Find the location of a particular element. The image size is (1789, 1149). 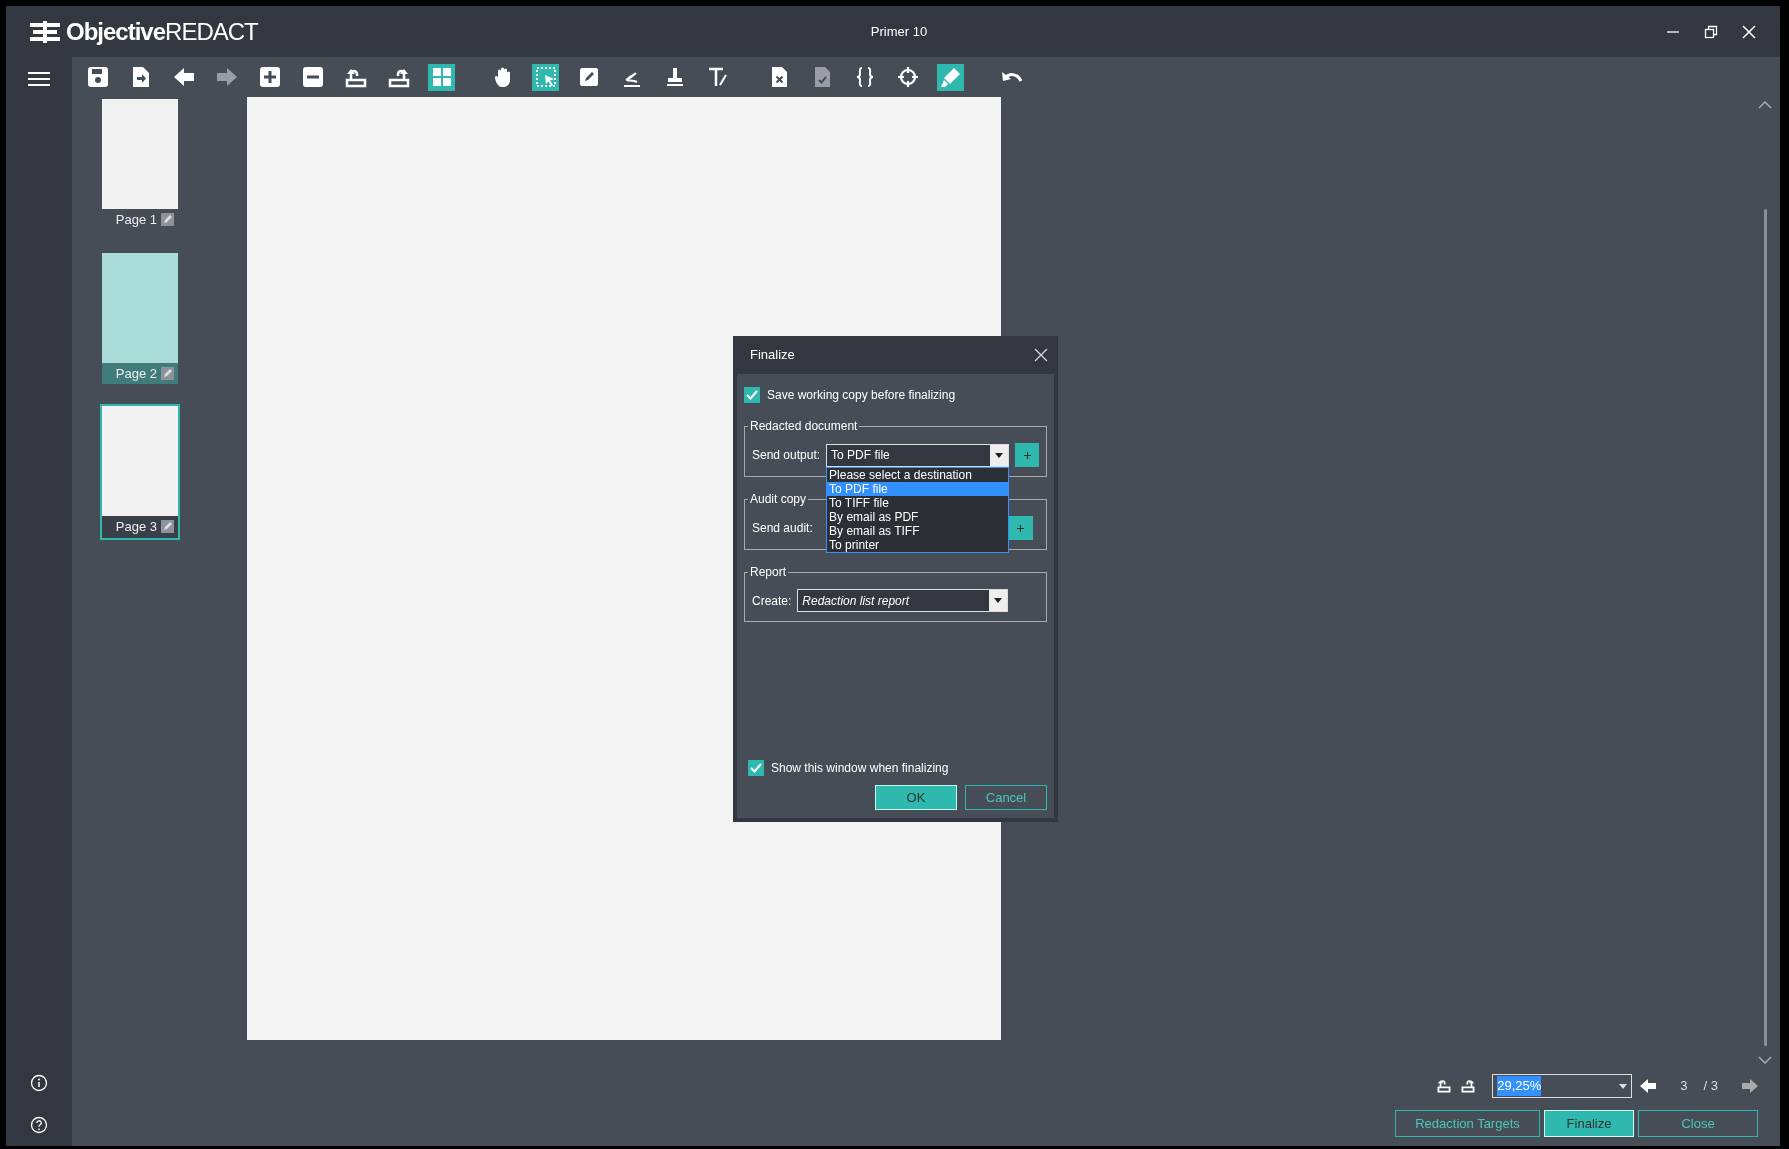

logo-icon is located at coordinates (45, 31).